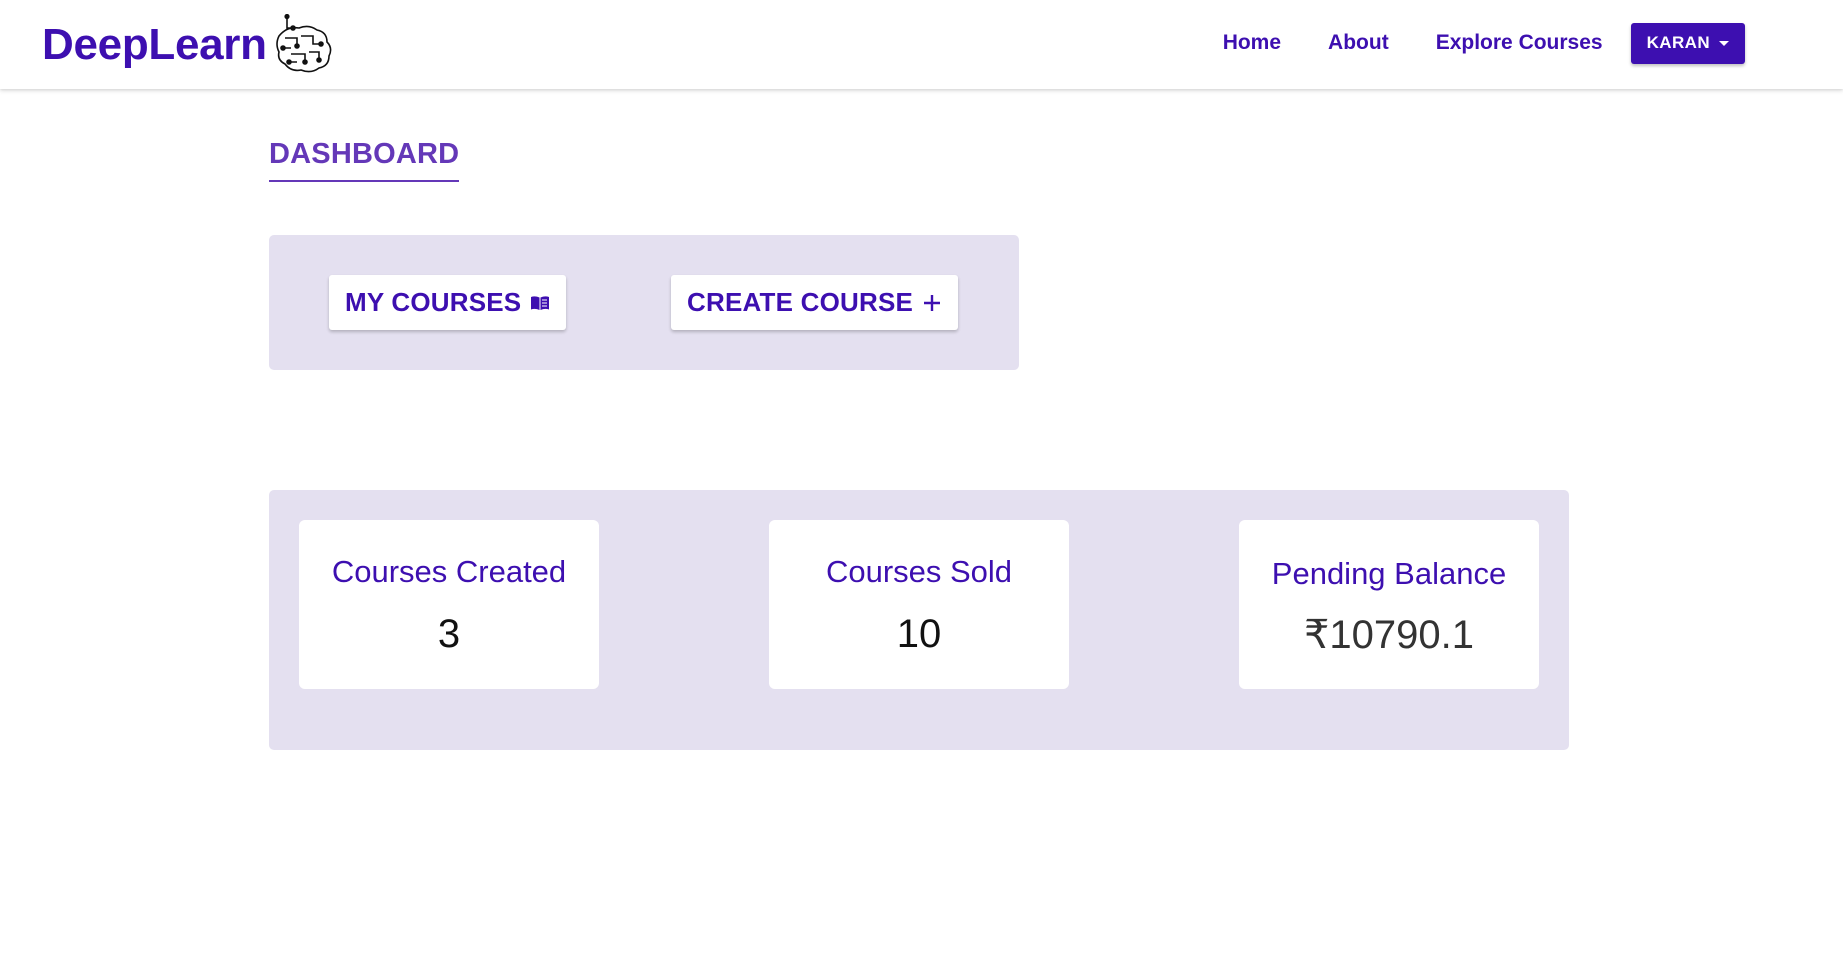 This screenshot has height=978, width=1843. What do you see at coordinates (303, 43) in the screenshot?
I see `circuit-brain-icon` at bounding box center [303, 43].